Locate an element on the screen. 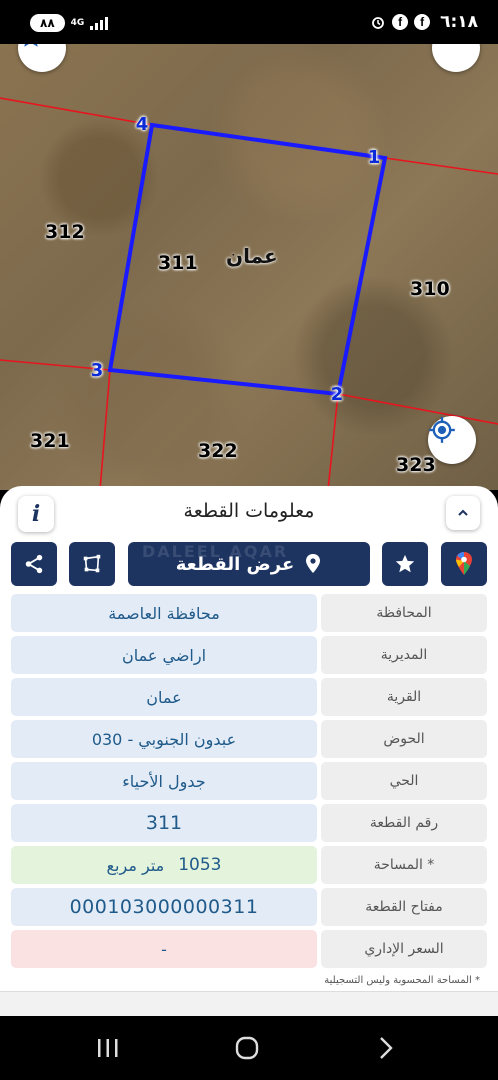 The image size is (498, 1080). parcel-shape-button is located at coordinates (92, 564).